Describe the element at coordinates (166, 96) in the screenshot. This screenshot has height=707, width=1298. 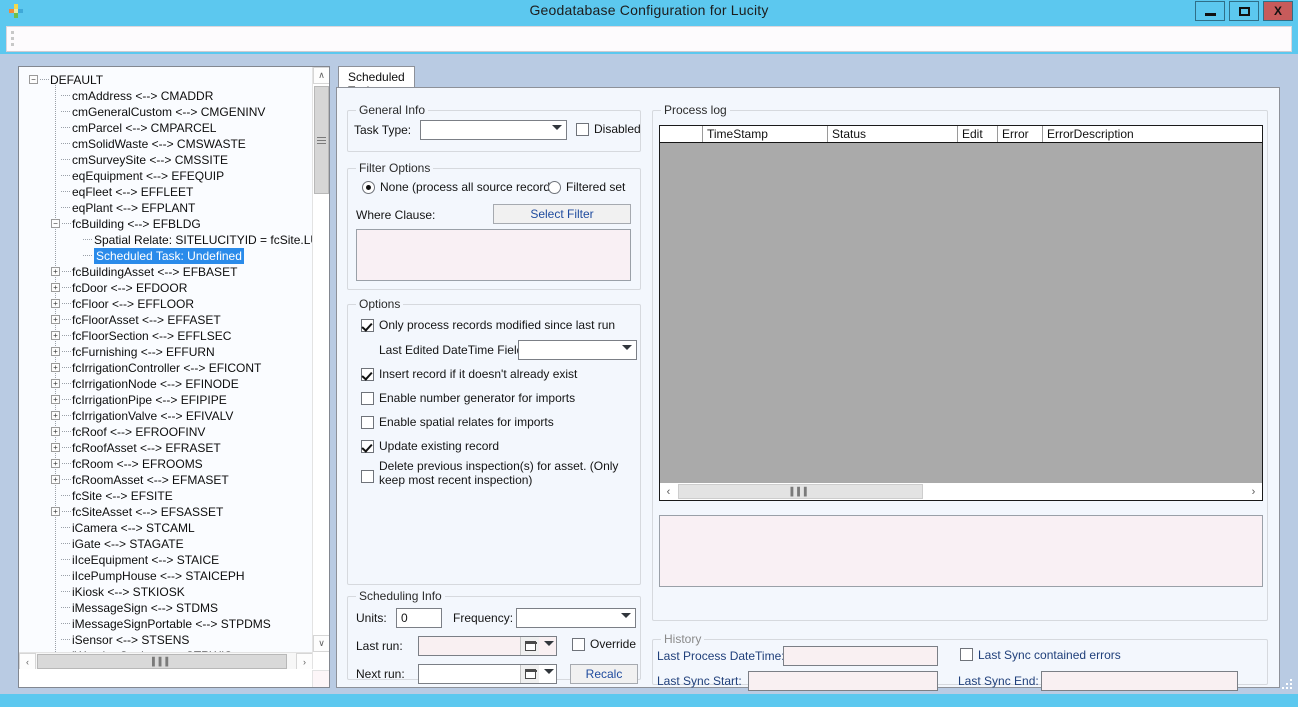
I see `list-item: cmAddress <--> CMADDR` at that location.